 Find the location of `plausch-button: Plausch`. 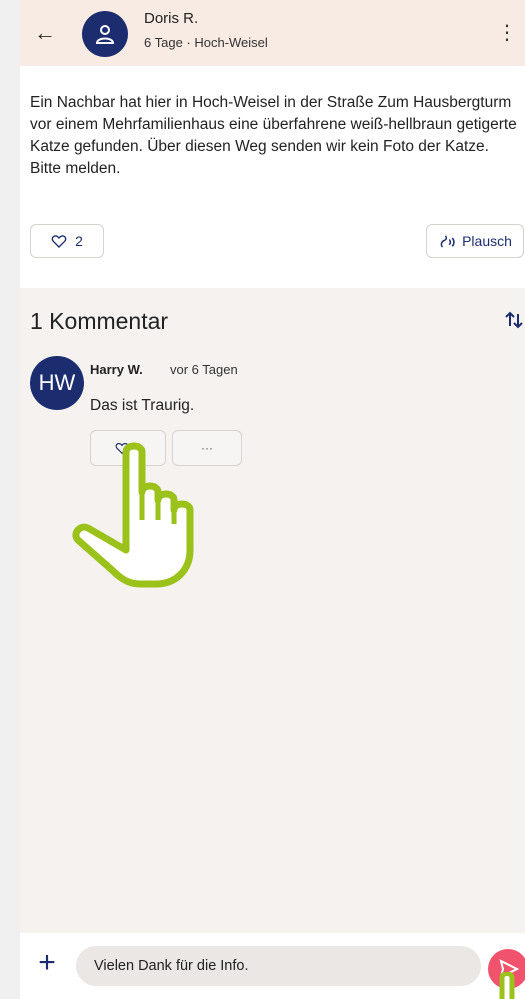

plausch-button: Plausch is located at coordinates (475, 241).